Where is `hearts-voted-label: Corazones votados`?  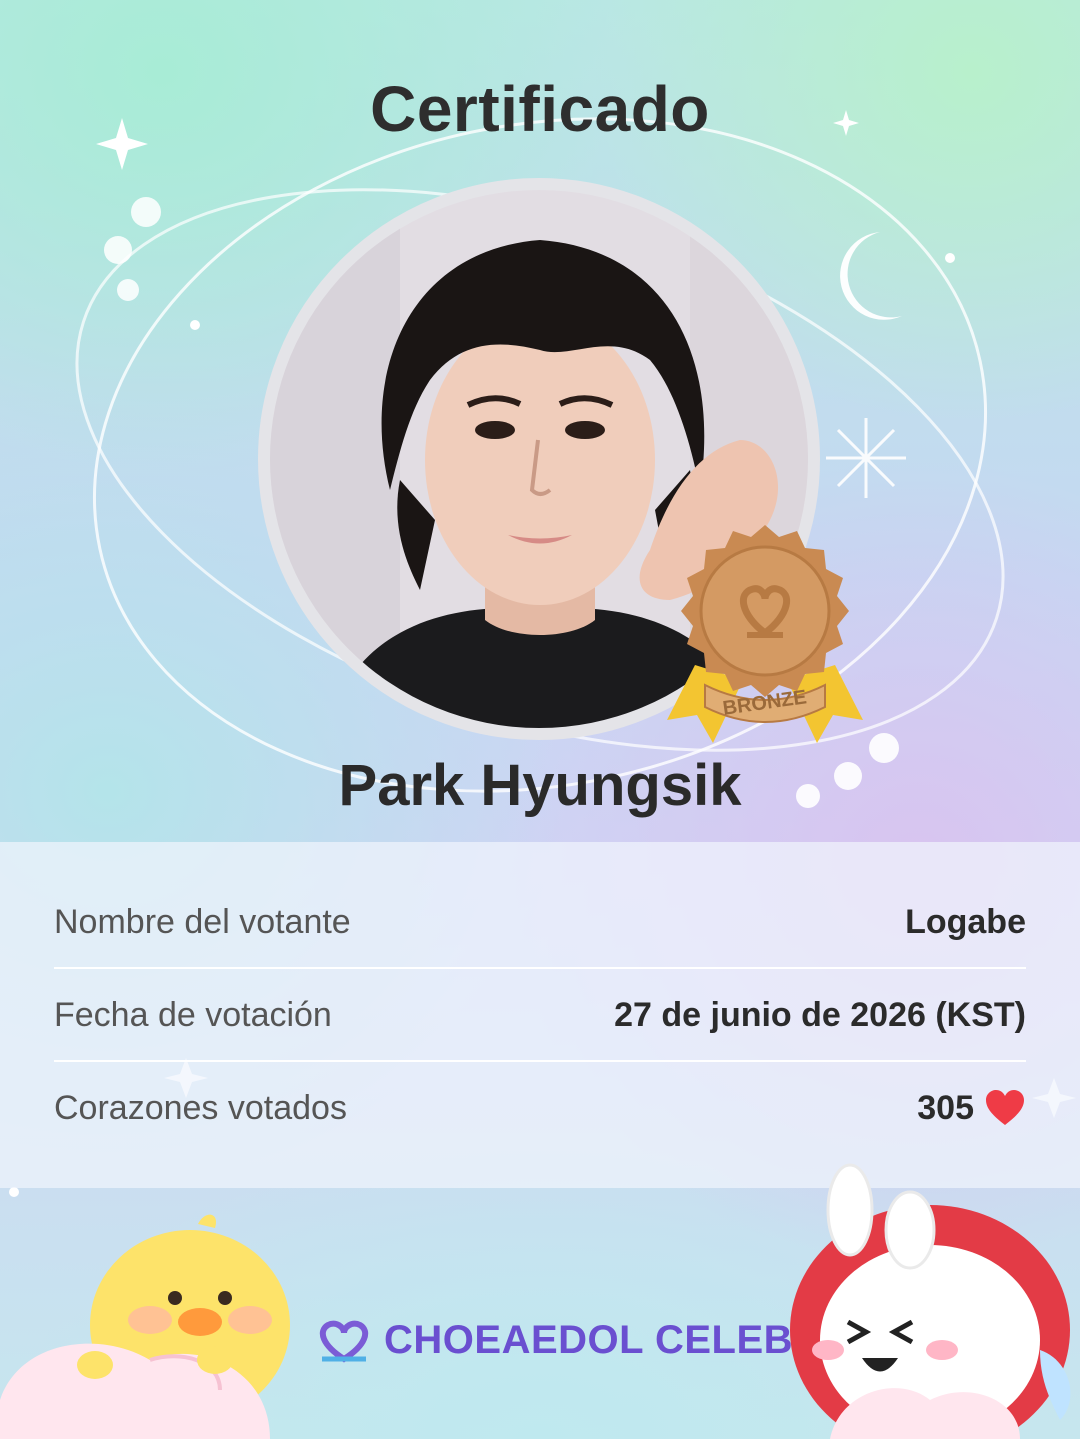
hearts-voted-label: Corazones votados is located at coordinates (200, 1107).